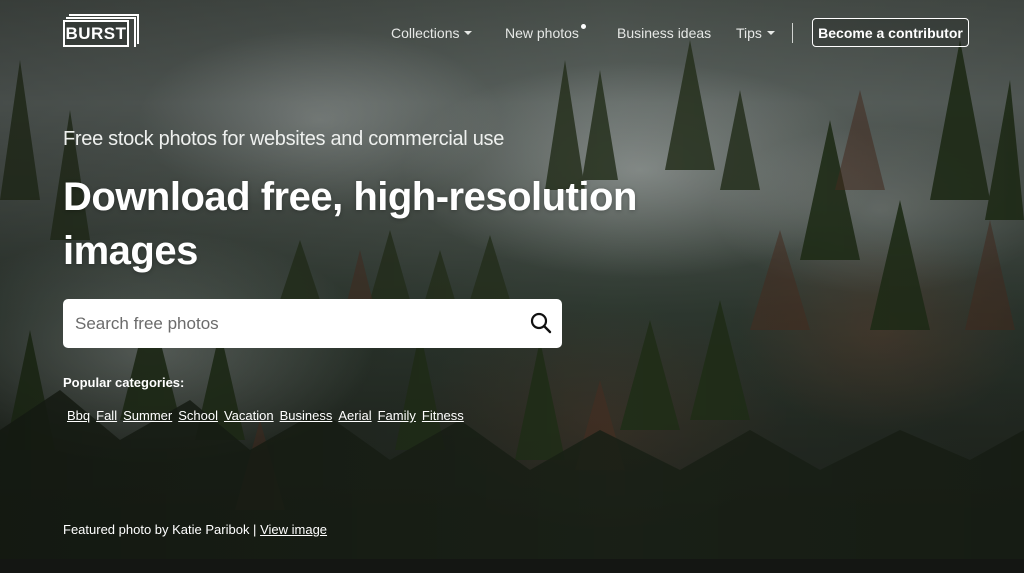 This screenshot has width=1024, height=573. I want to click on nav-business-ideas-label: Business ideas, so click(664, 33).